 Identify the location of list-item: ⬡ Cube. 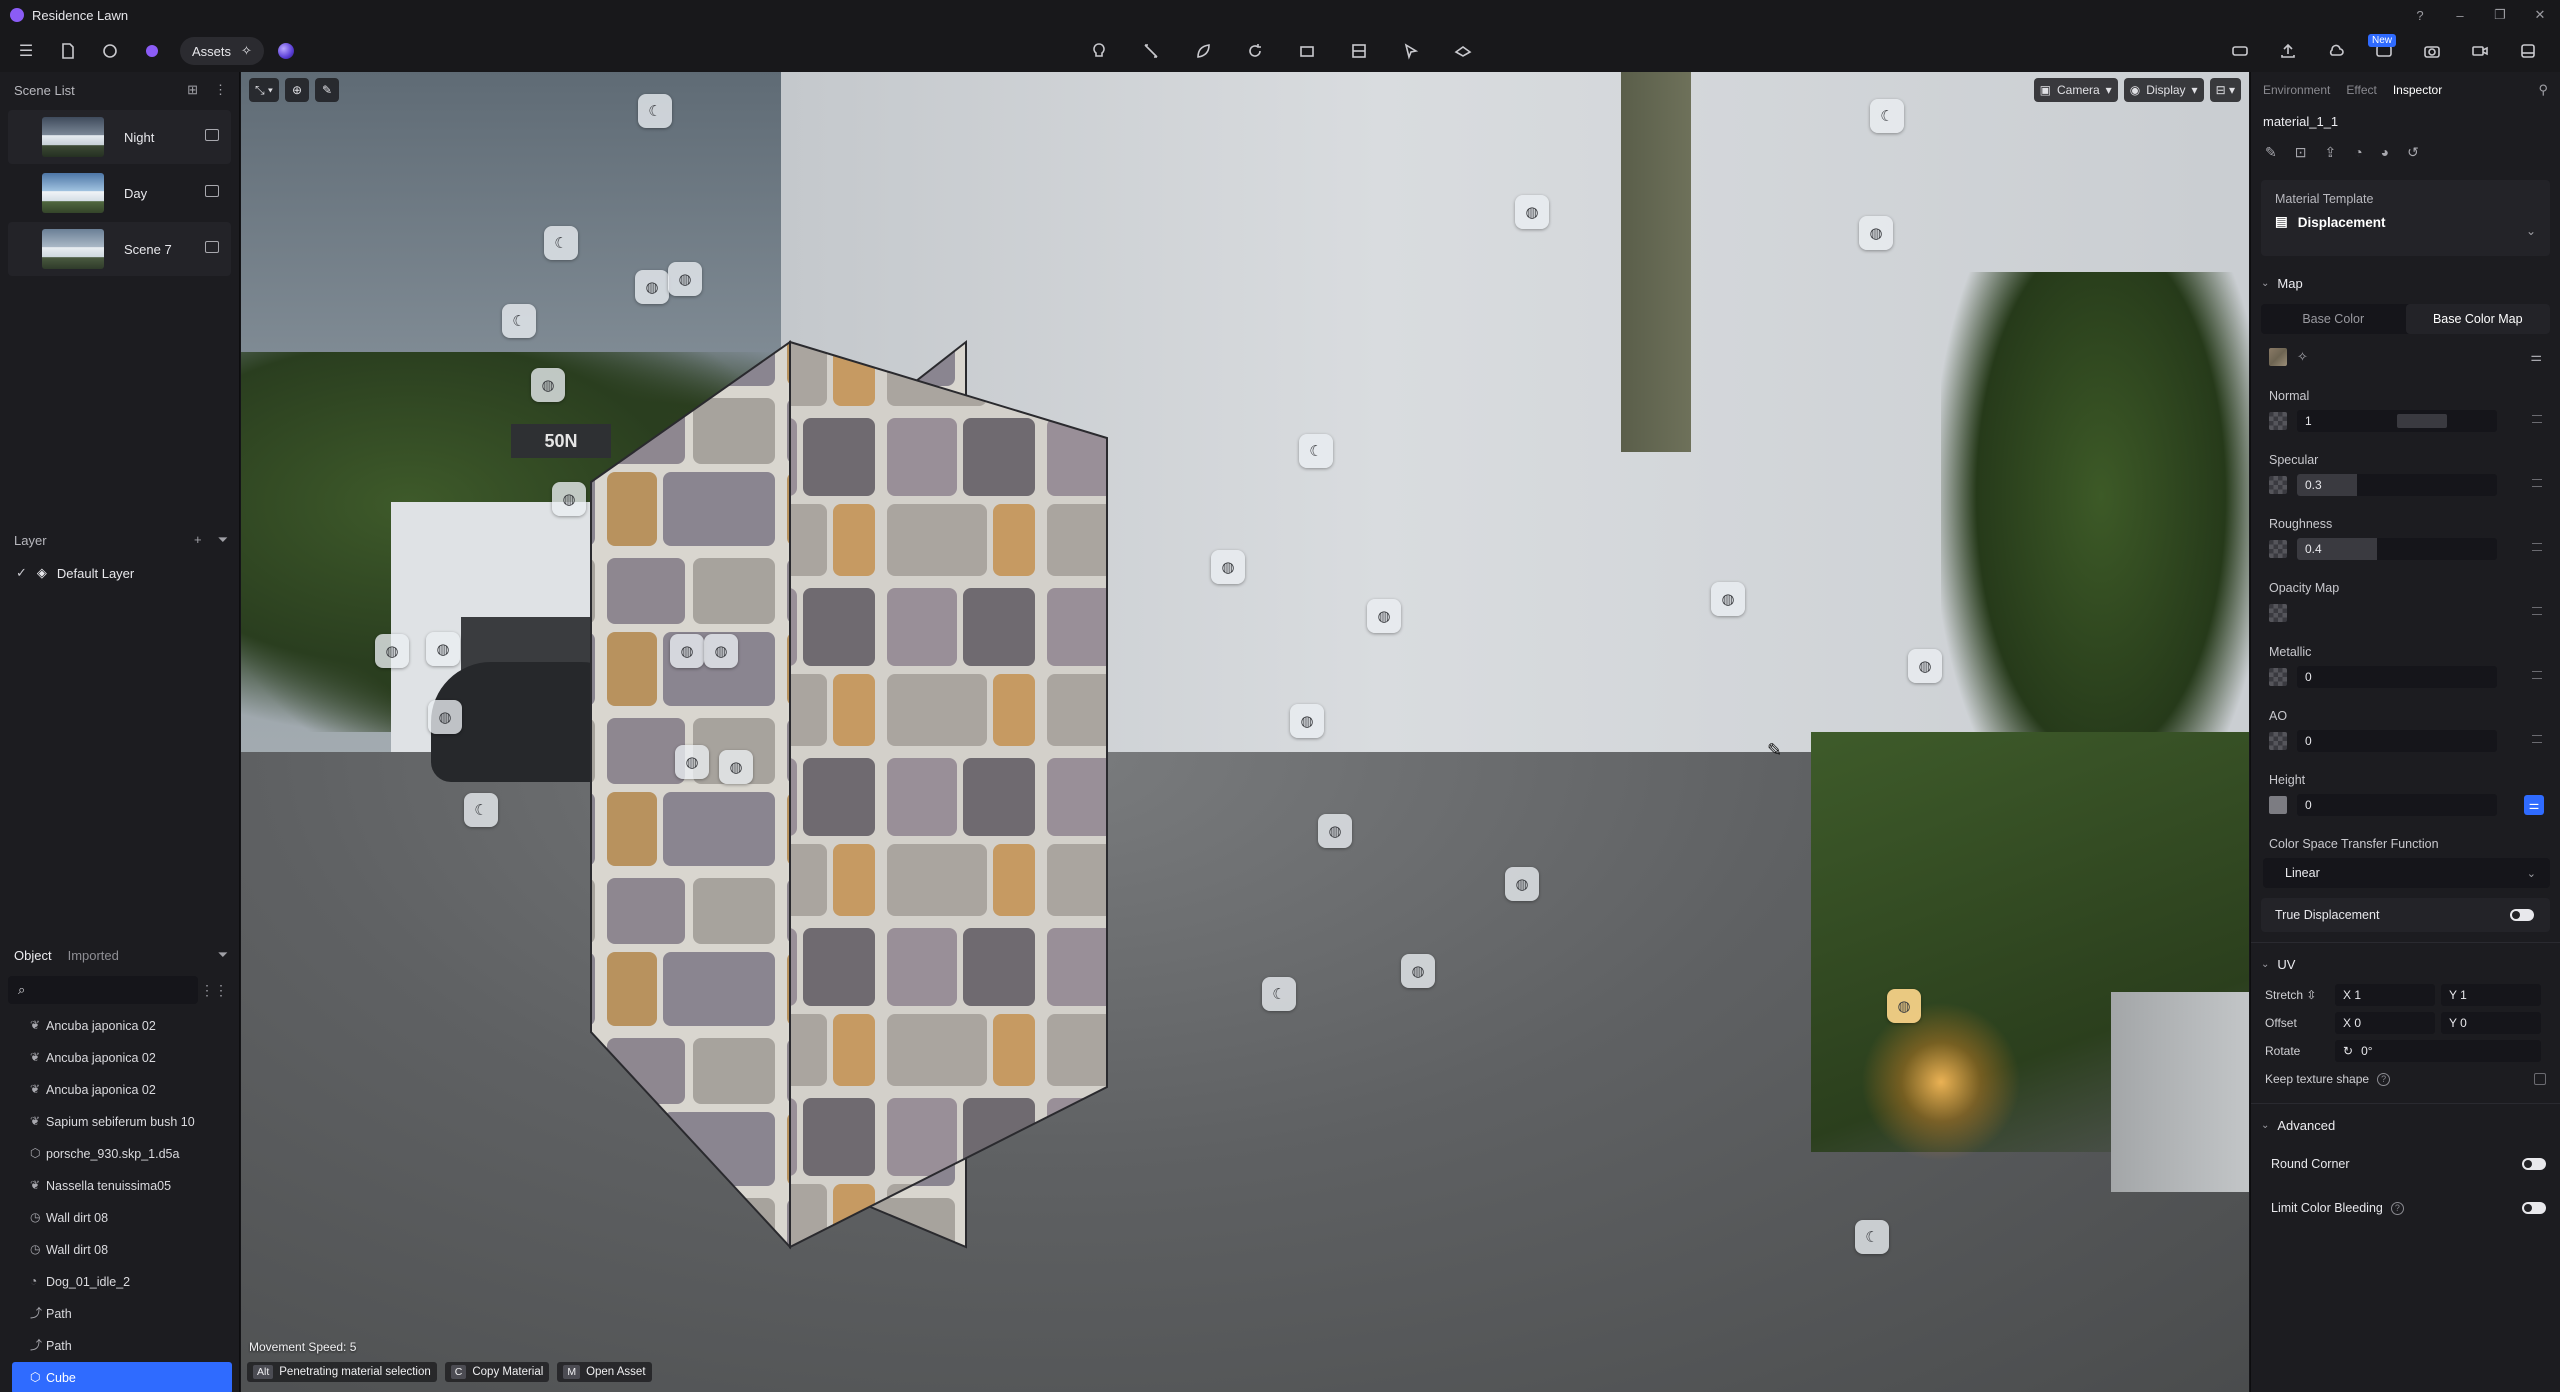
(122, 1377).